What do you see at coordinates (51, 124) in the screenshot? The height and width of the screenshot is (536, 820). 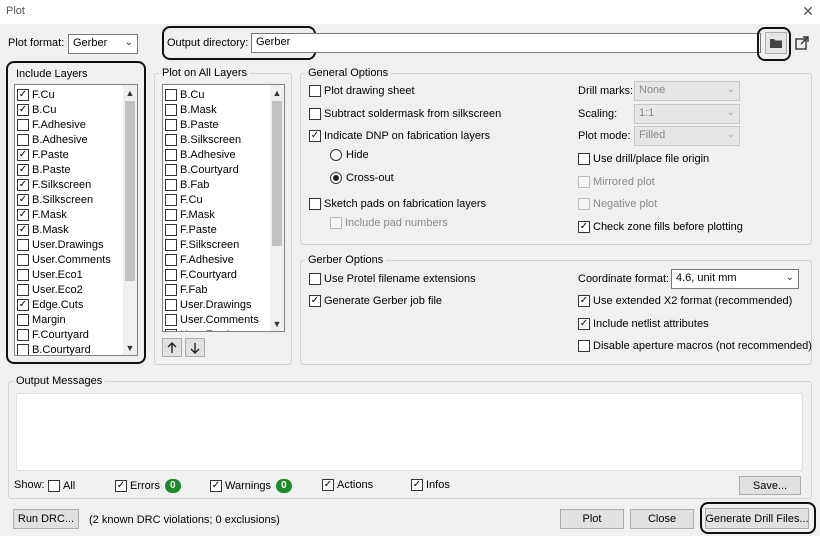 I see `include-layer-row: F.Adhesive` at bounding box center [51, 124].